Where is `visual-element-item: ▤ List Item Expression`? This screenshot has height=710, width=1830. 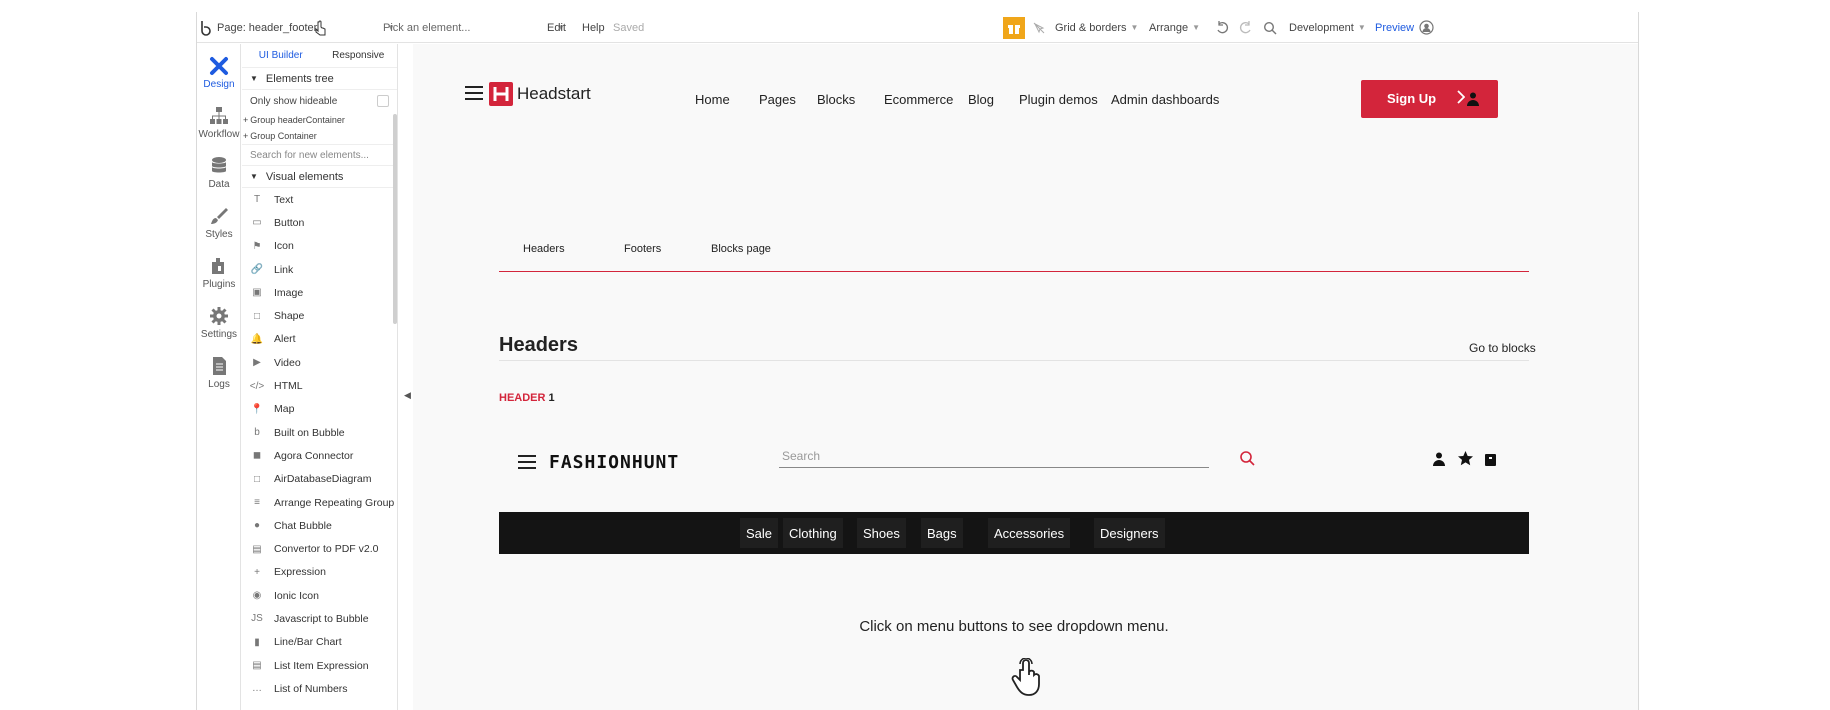 visual-element-item: ▤ List Item Expression is located at coordinates (319, 665).